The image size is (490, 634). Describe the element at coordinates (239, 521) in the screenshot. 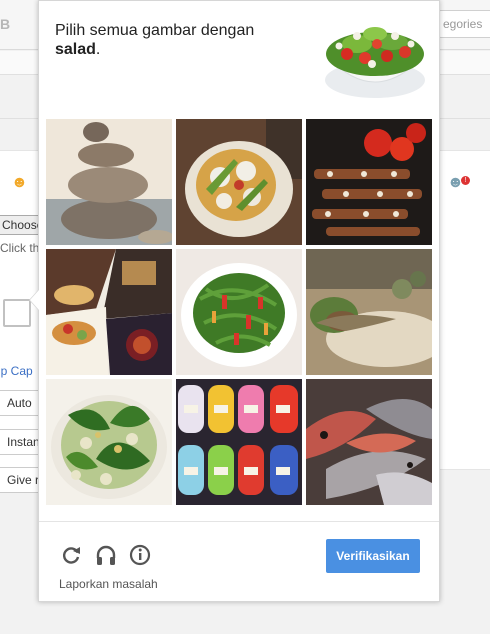

I see `footer-divider` at that location.